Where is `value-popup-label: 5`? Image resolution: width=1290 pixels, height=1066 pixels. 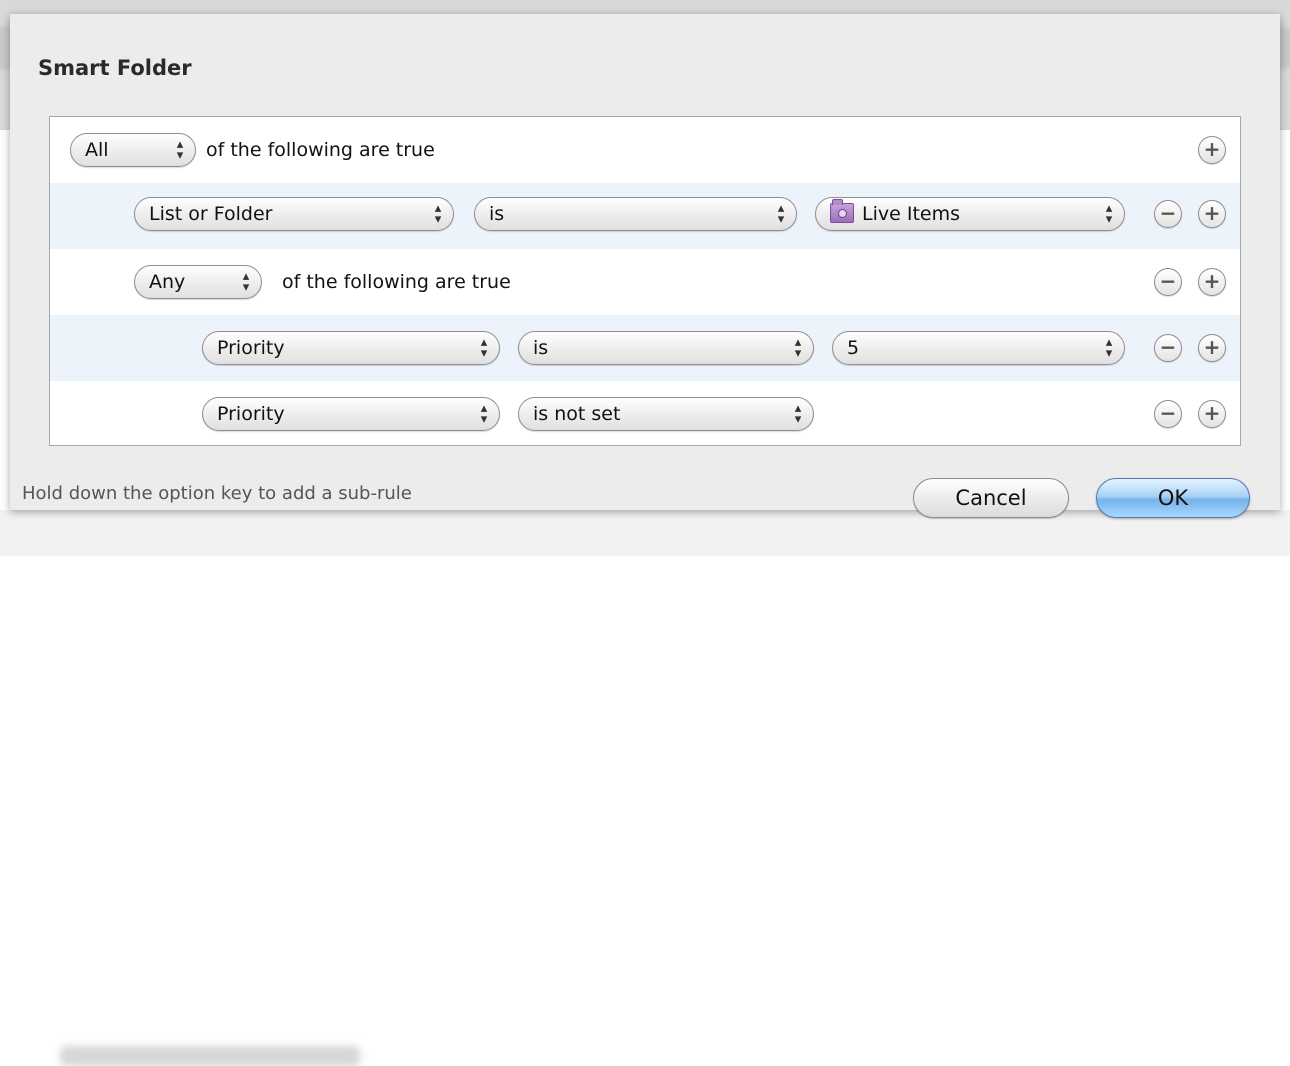 value-popup-label: 5 is located at coordinates (853, 348).